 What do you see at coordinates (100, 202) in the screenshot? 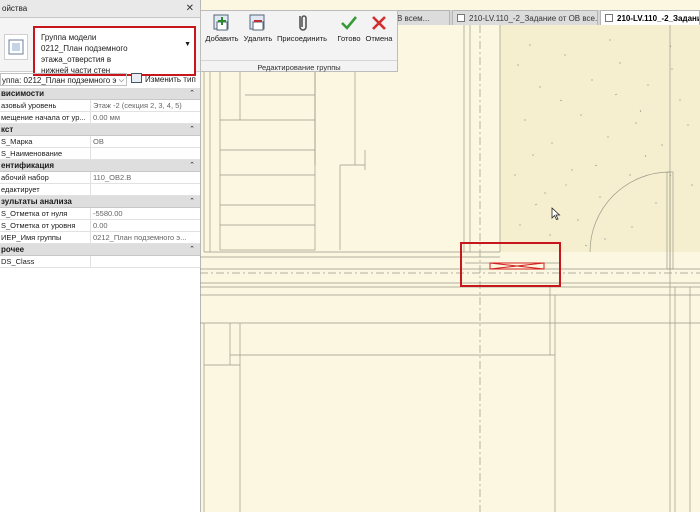
I see `group-header-analysis: зультаты анализа ⌃` at bounding box center [100, 202].